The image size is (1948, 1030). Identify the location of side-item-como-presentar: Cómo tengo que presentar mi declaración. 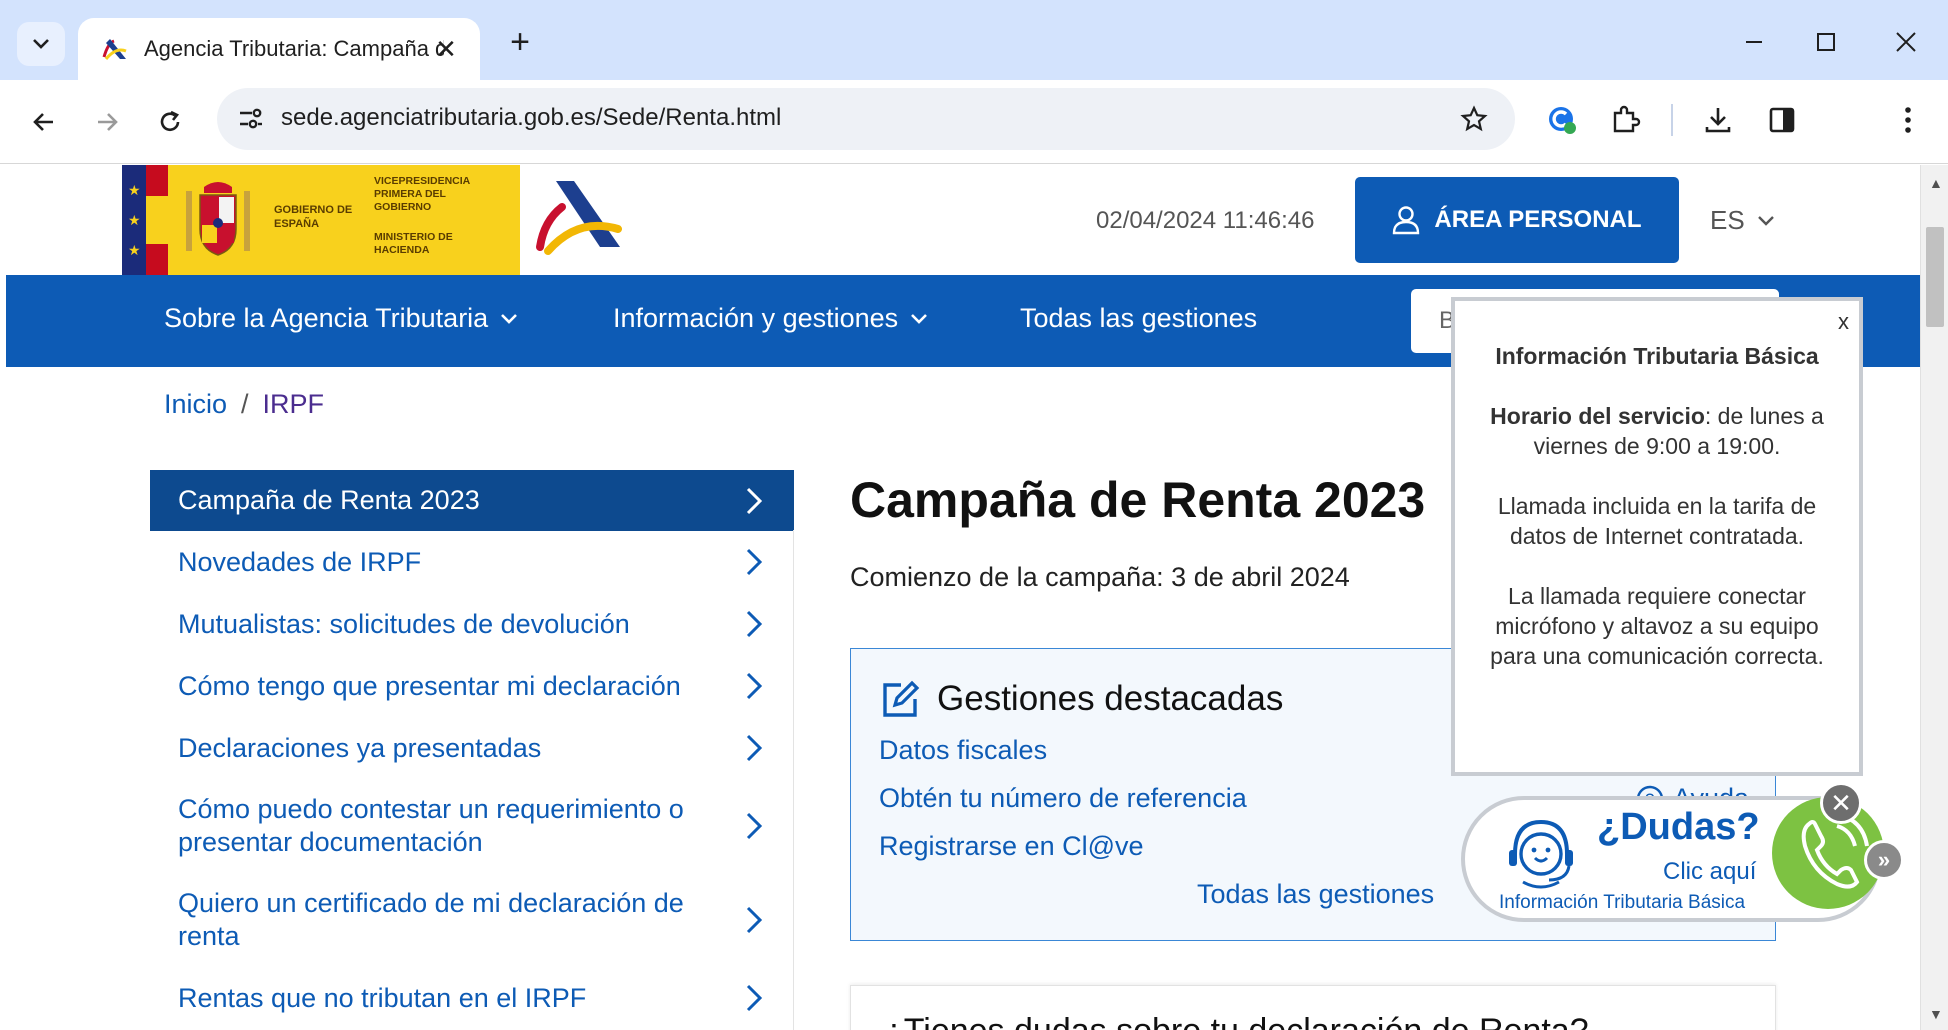
(472, 686).